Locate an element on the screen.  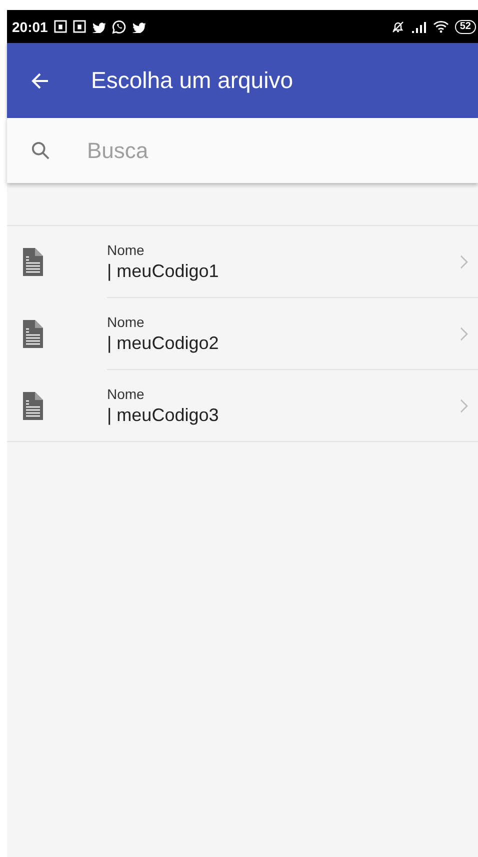
search-bar: Busca is located at coordinates (242, 150).